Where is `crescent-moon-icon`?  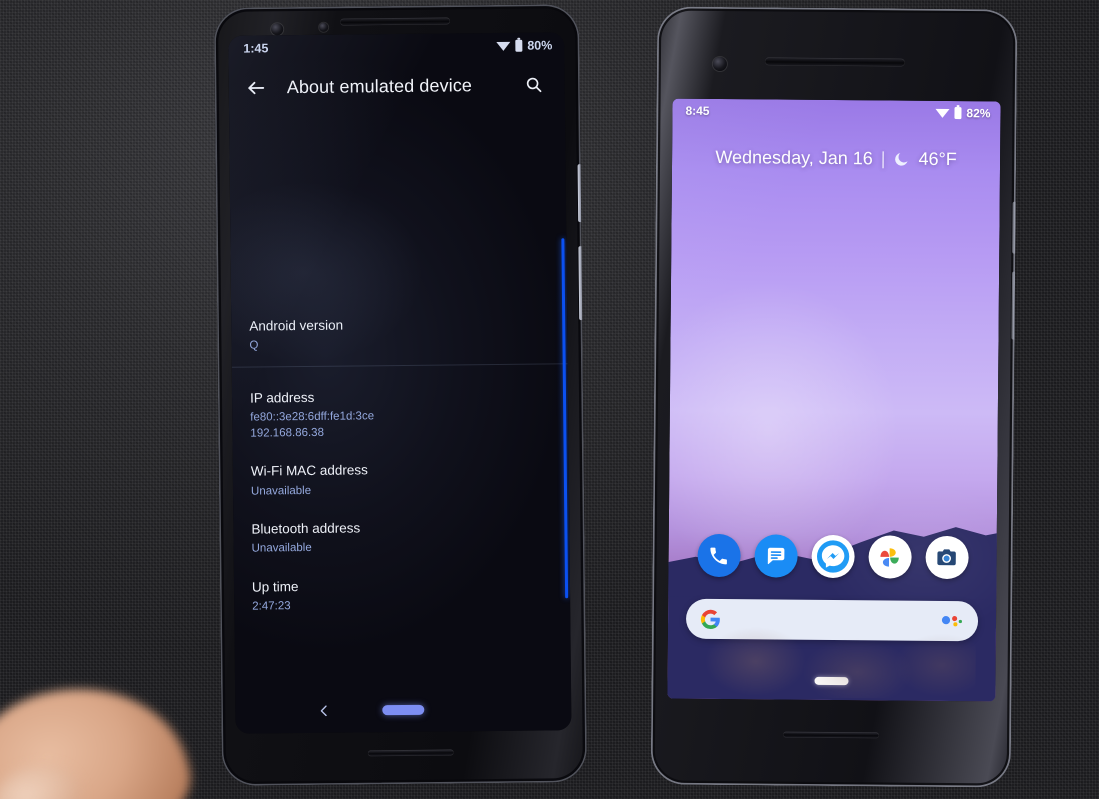 crescent-moon-icon is located at coordinates (902, 159).